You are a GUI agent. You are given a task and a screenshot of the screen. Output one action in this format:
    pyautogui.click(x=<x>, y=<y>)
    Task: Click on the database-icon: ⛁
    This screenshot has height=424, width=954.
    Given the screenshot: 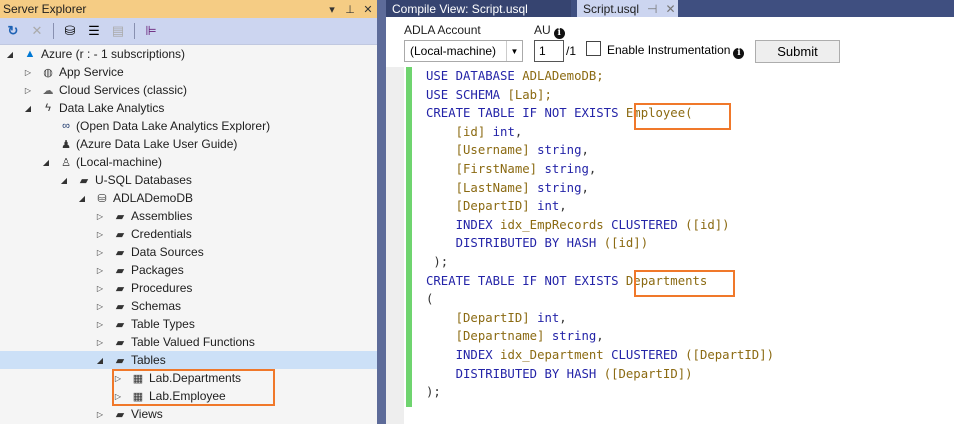 What is the action you would take?
    pyautogui.click(x=102, y=198)
    